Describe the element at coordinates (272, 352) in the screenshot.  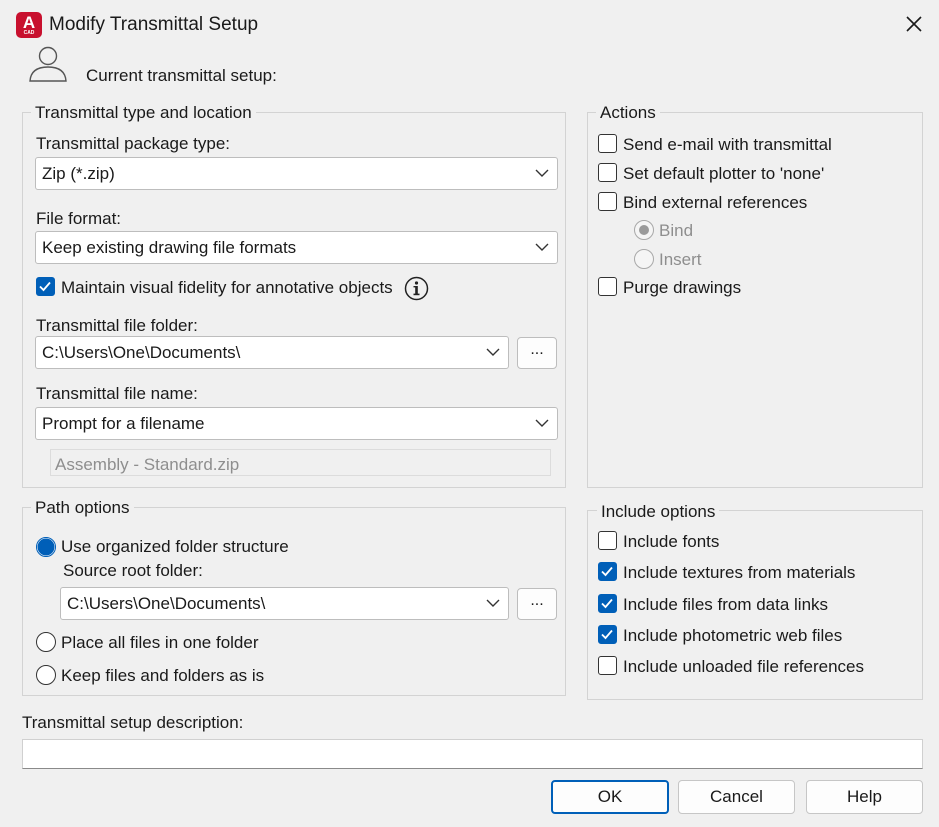
I see `folder-select: C:\Users\One\Documents\` at that location.